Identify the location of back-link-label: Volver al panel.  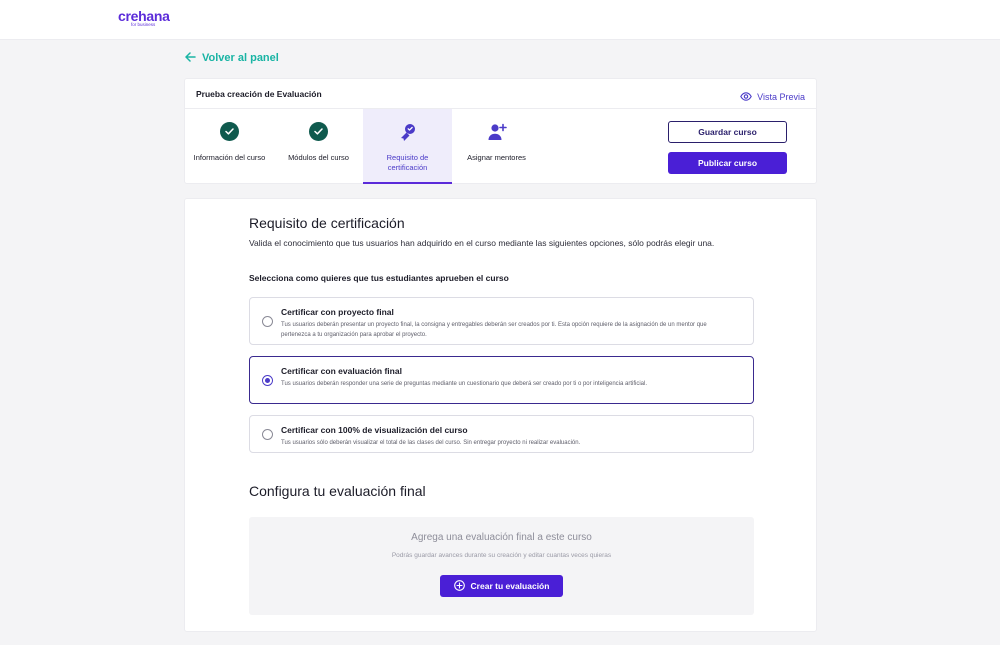
(240, 57).